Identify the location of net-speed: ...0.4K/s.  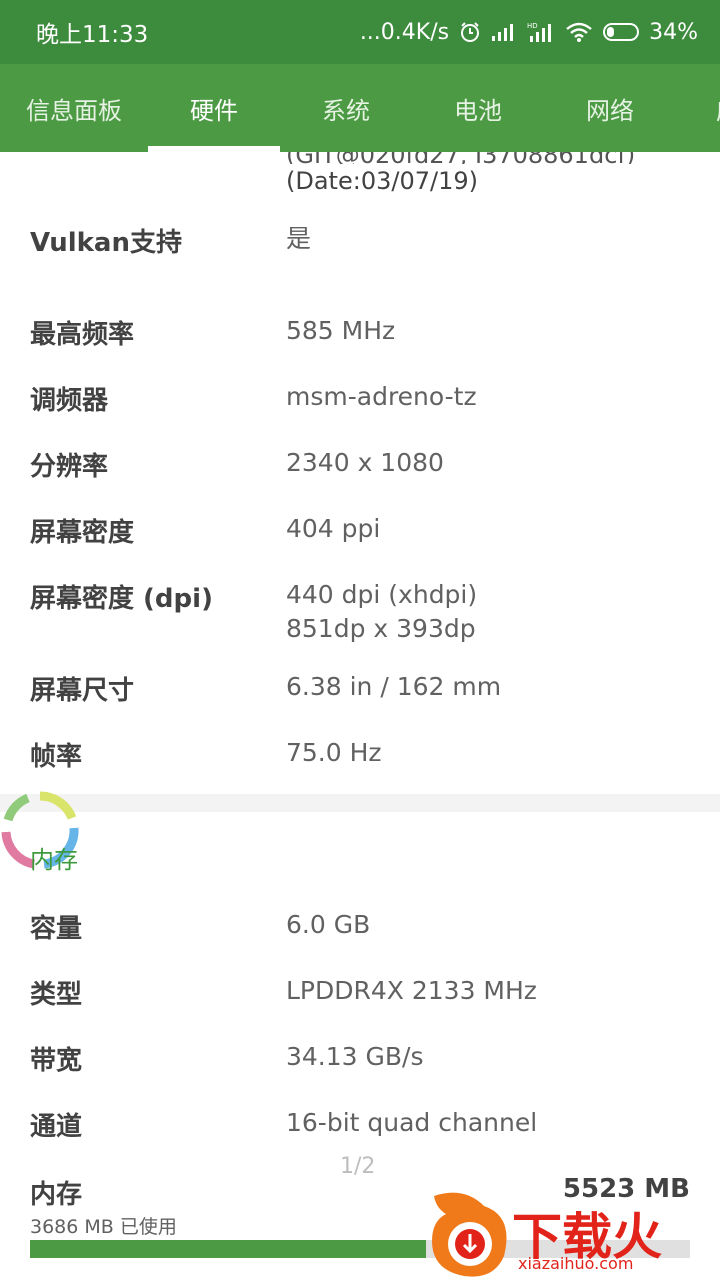
(404, 32).